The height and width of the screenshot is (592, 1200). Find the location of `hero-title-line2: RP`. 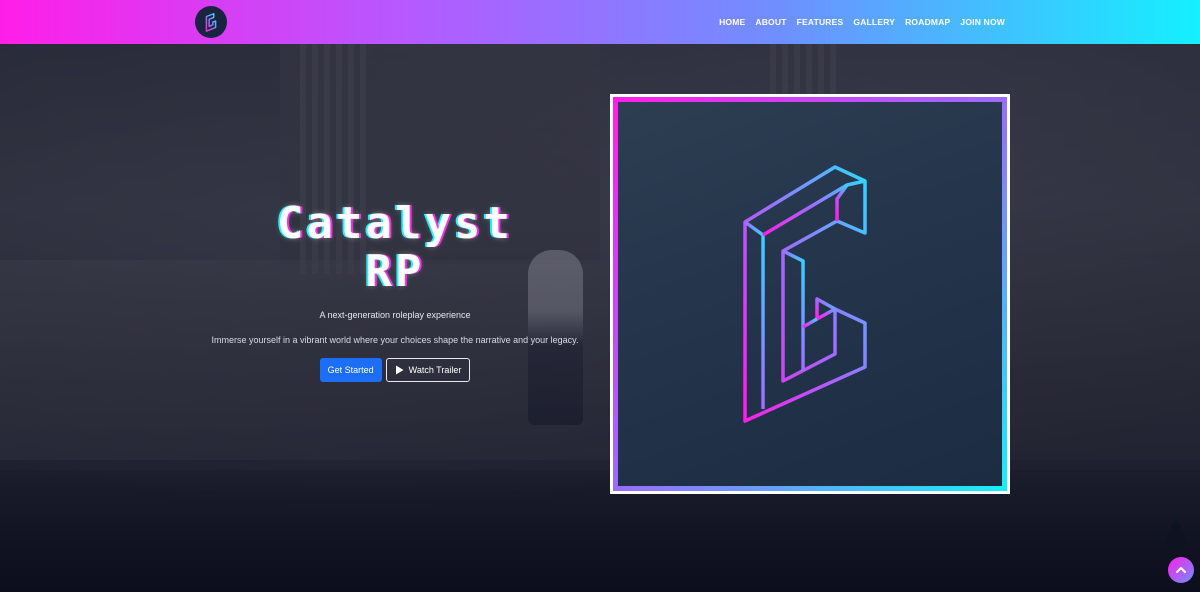

hero-title-line2: RP is located at coordinates (395, 271).